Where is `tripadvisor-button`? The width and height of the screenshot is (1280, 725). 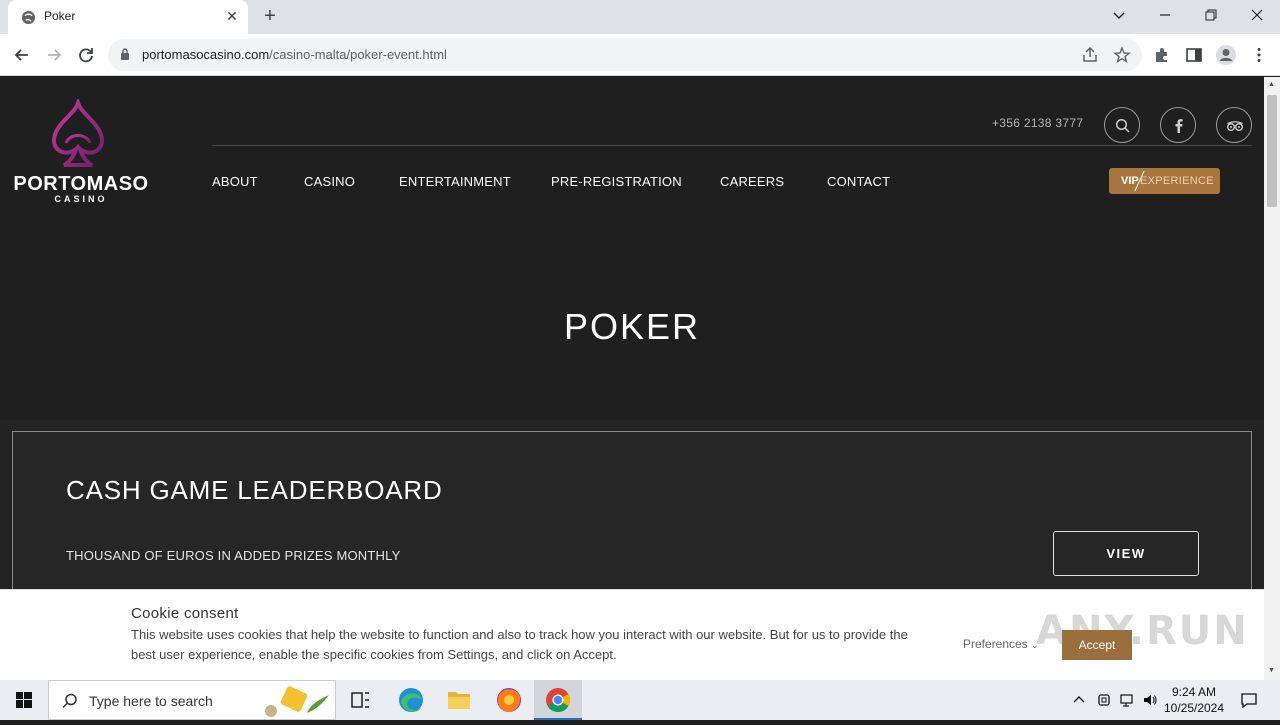
tripadvisor-button is located at coordinates (1234, 125).